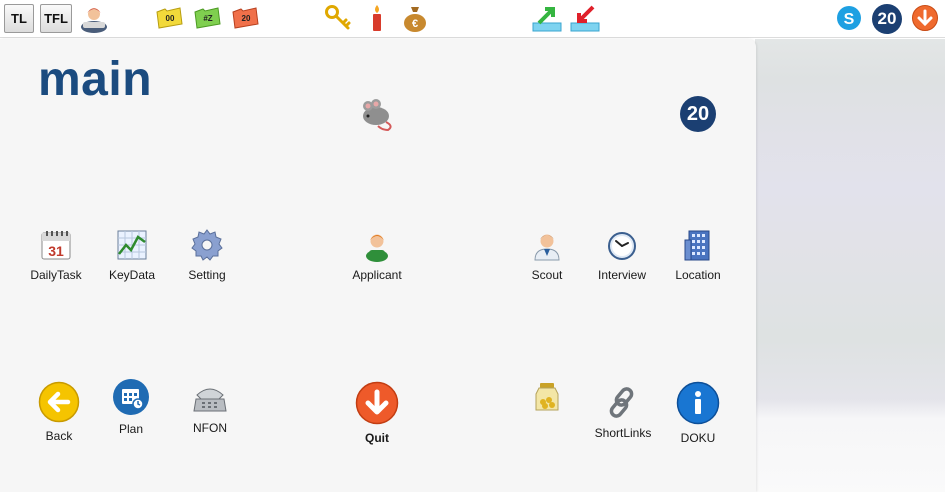 This screenshot has width=945, height=492. I want to click on person-icon, so click(377, 248).